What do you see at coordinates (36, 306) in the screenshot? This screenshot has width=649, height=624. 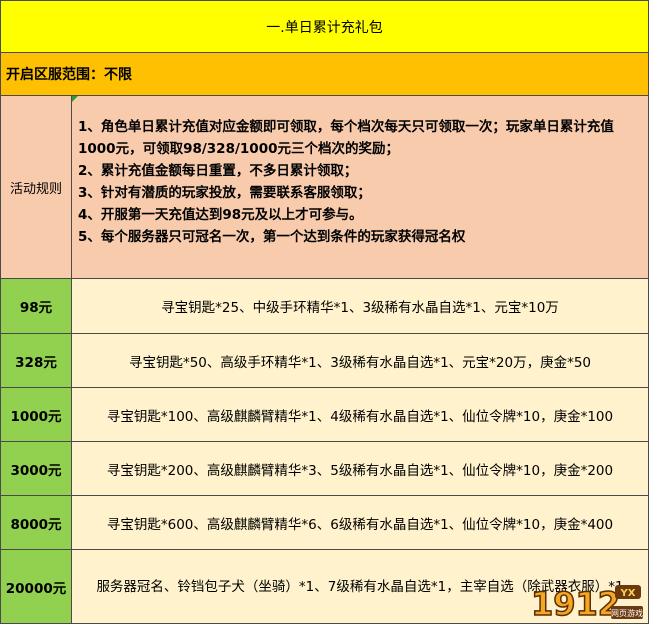 I see `tier-amount: 98元` at bounding box center [36, 306].